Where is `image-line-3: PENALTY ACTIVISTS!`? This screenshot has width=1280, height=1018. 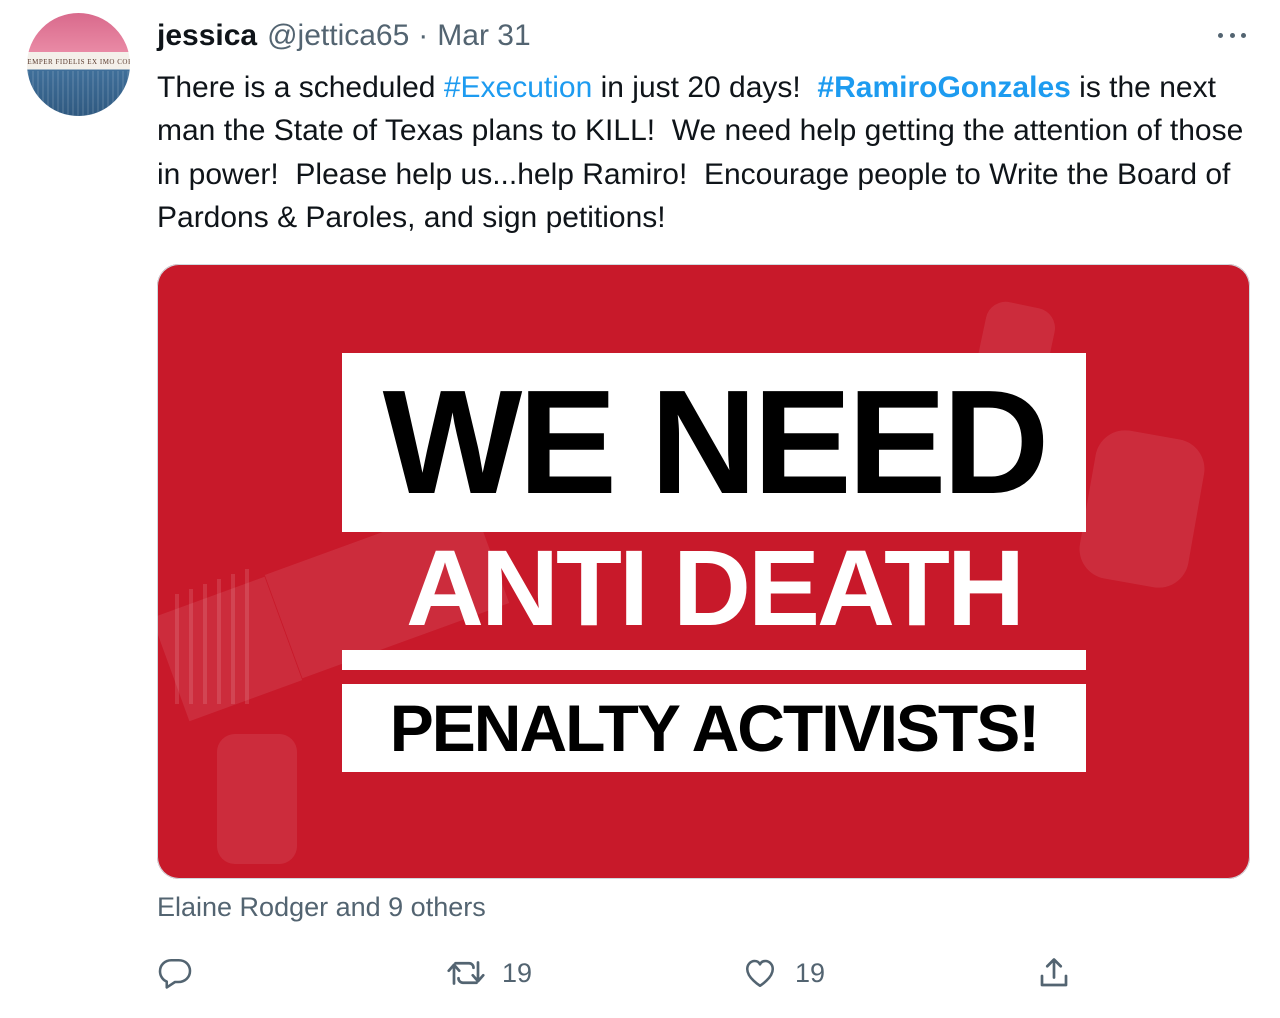
image-line-3: PENALTY ACTIVISTS! is located at coordinates (715, 728).